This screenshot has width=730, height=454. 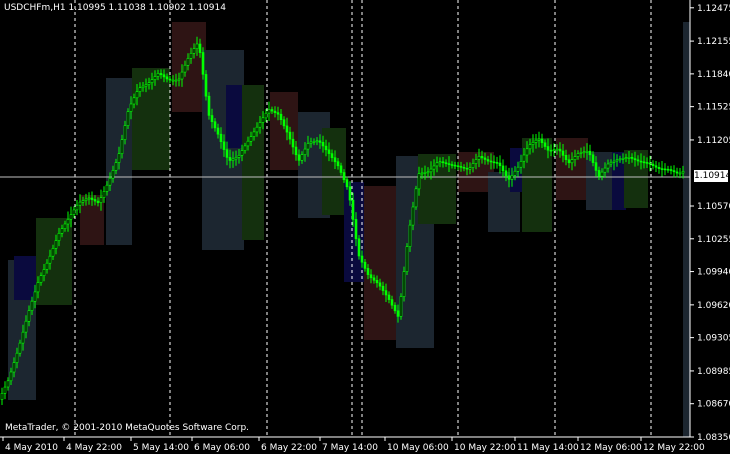 I want to click on y-tick-label: 1.09940, so click(x=713, y=273).